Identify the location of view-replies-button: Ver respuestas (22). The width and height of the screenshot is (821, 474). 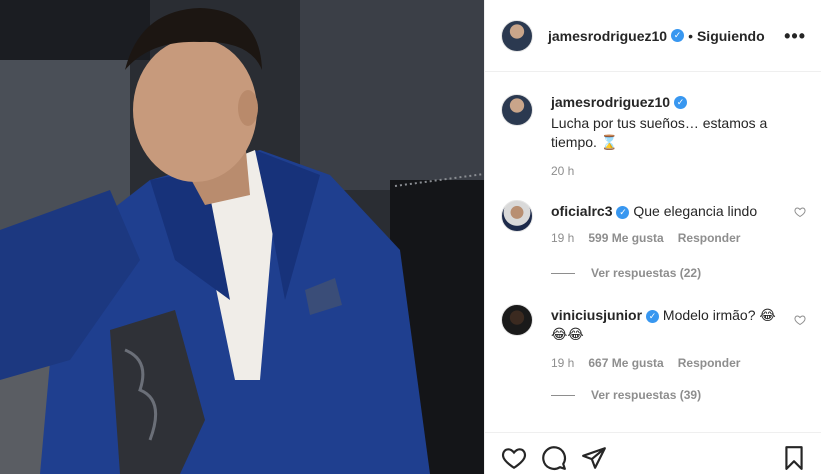
(626, 273).